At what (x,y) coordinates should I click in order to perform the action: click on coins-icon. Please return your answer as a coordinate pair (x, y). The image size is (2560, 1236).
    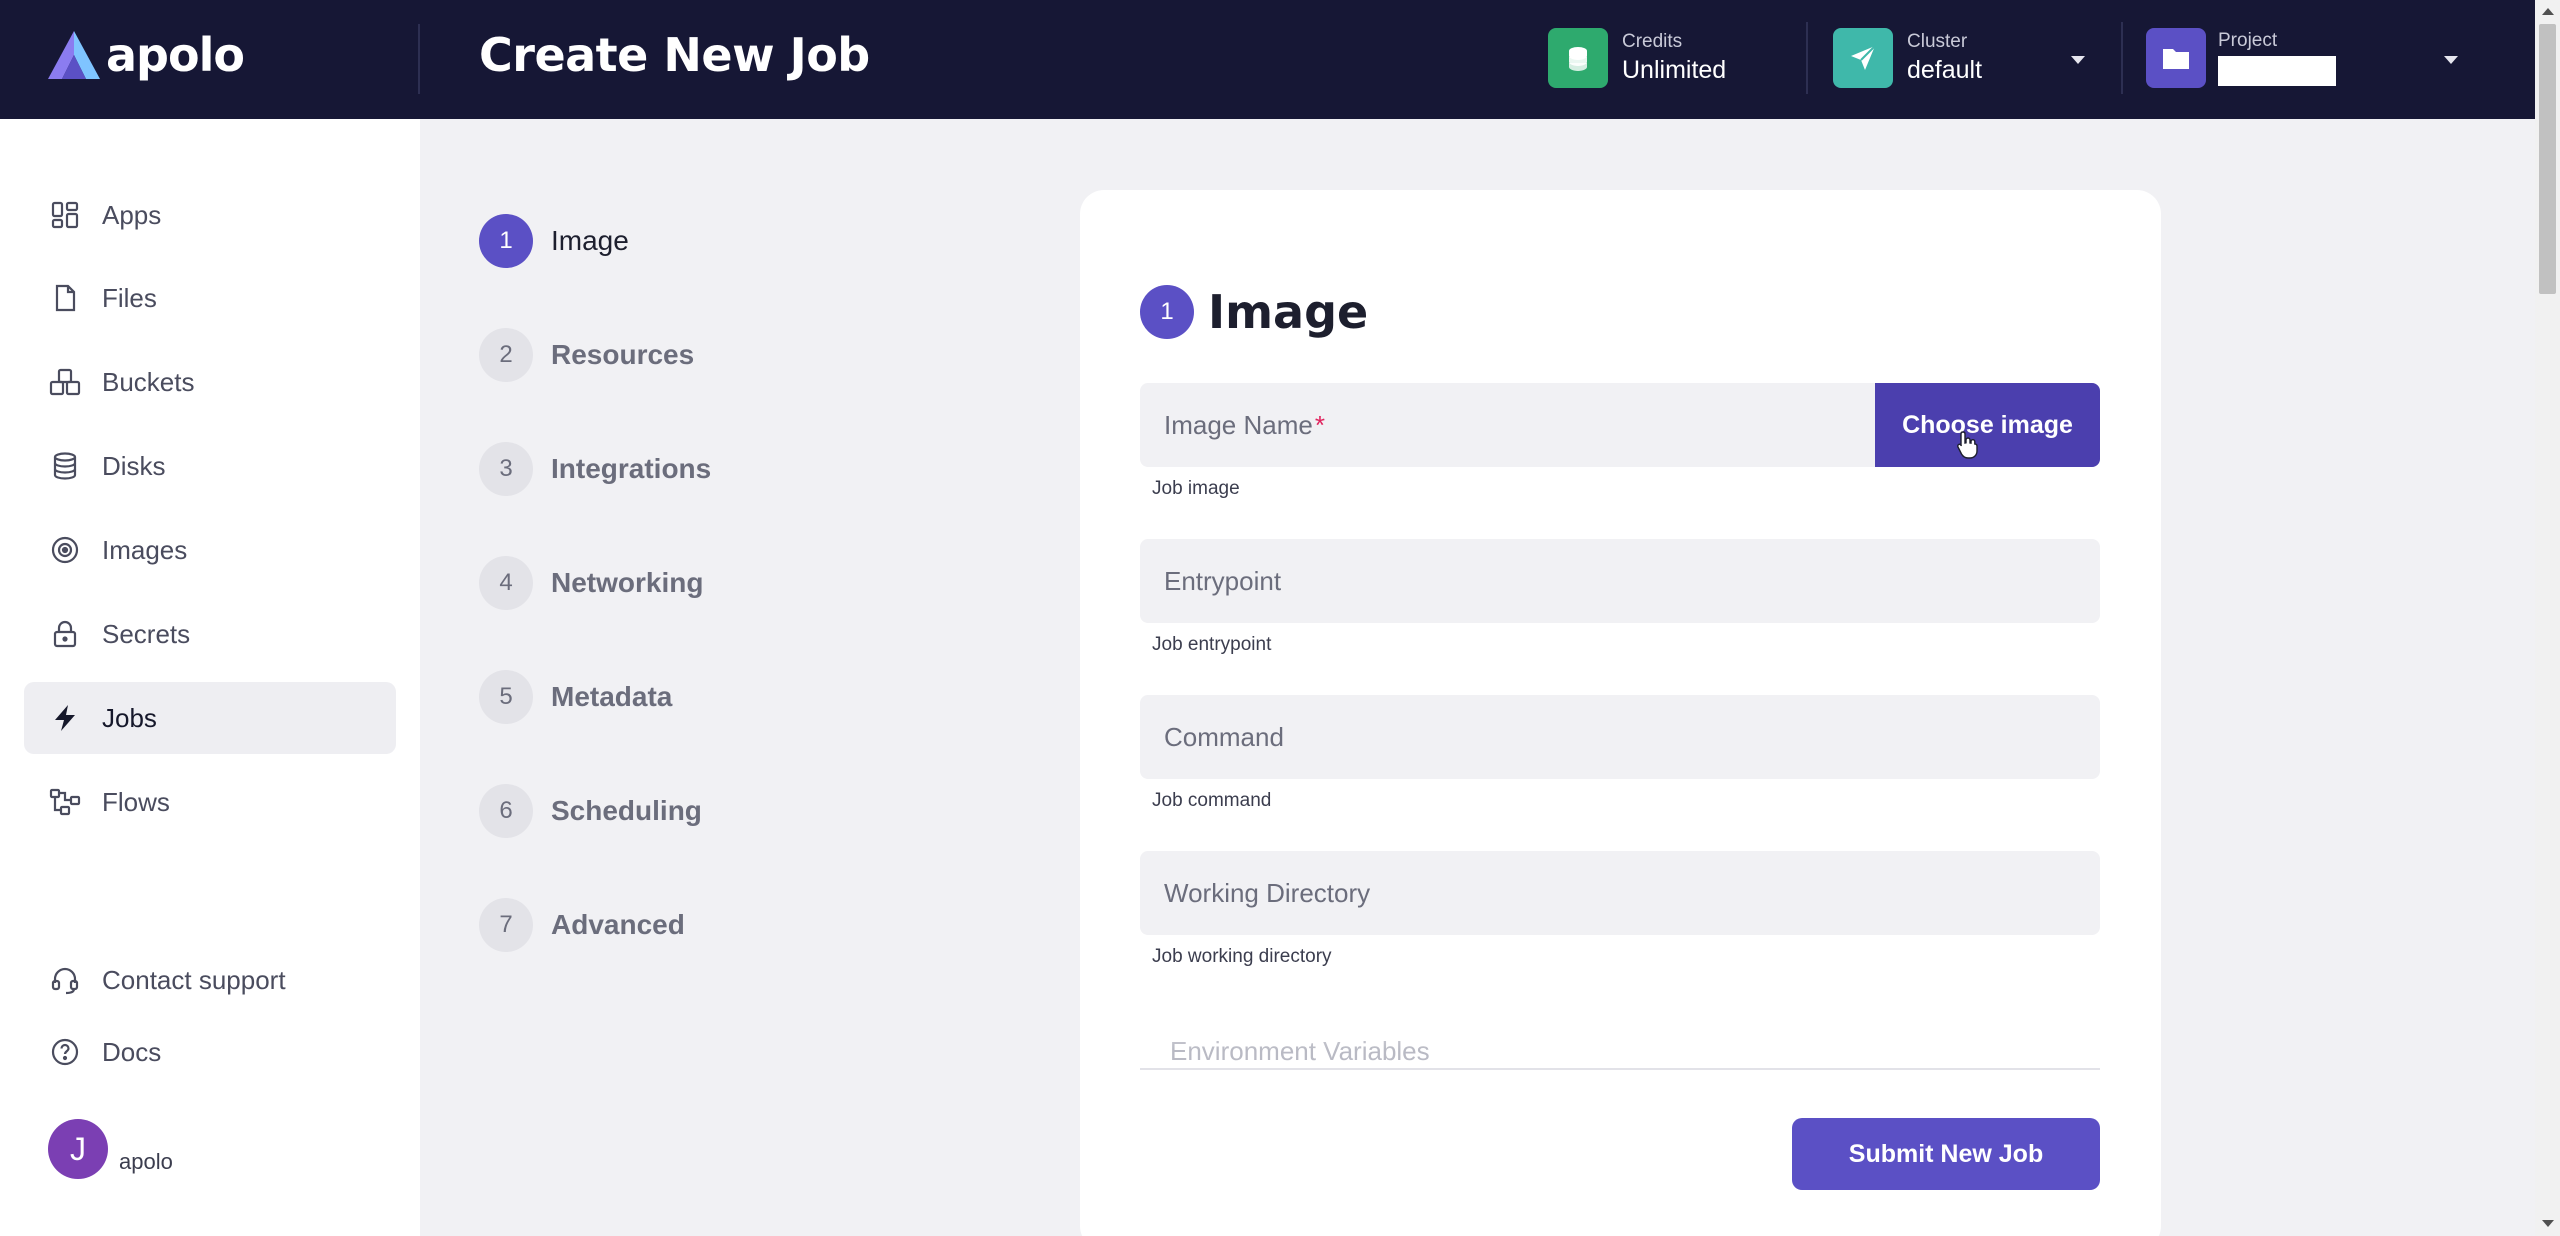
    Looking at the image, I should click on (1578, 58).